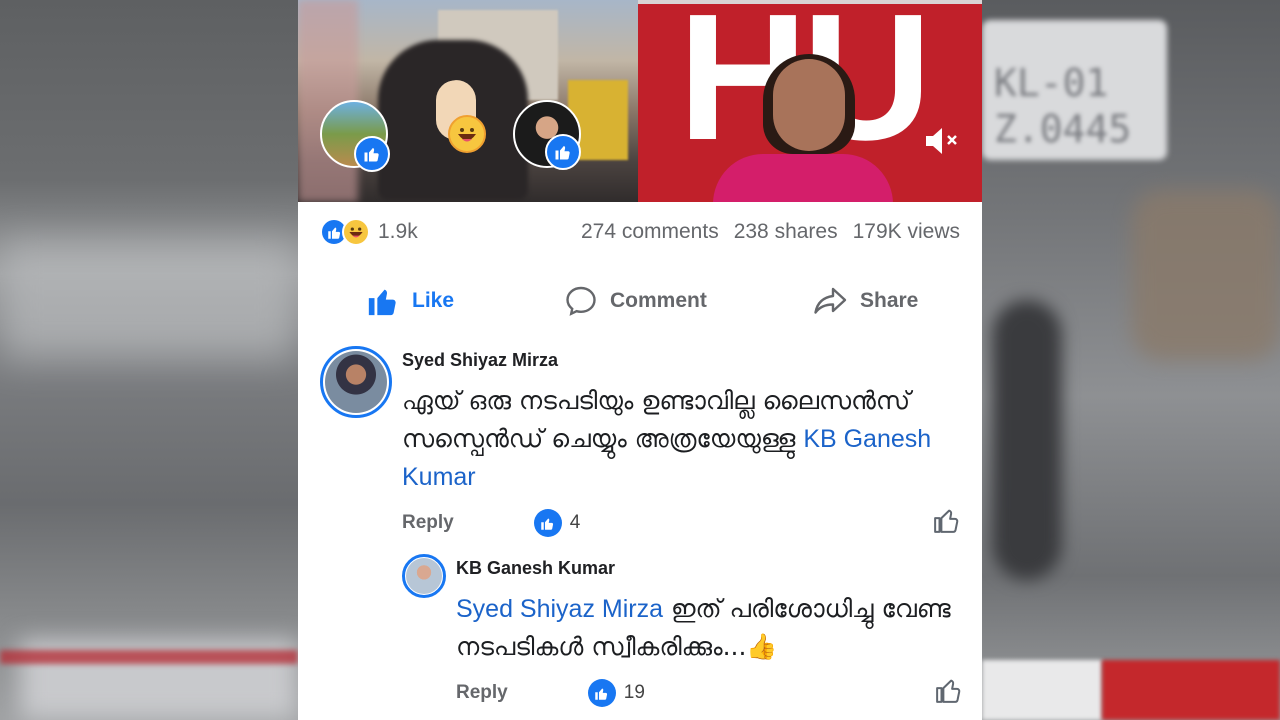 The image size is (1280, 720). Describe the element at coordinates (762, 646) in the screenshot. I see `thumbs-up-emoji-icon: 👍` at that location.